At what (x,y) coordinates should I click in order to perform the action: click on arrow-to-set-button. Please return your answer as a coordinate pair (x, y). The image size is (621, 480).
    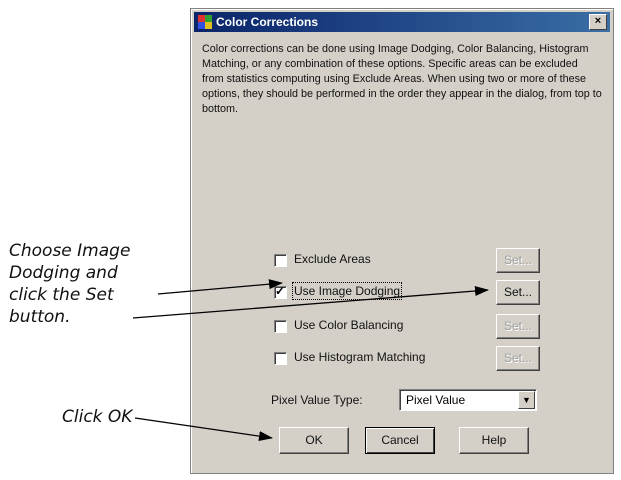
    Looking at the image, I should click on (310, 302).